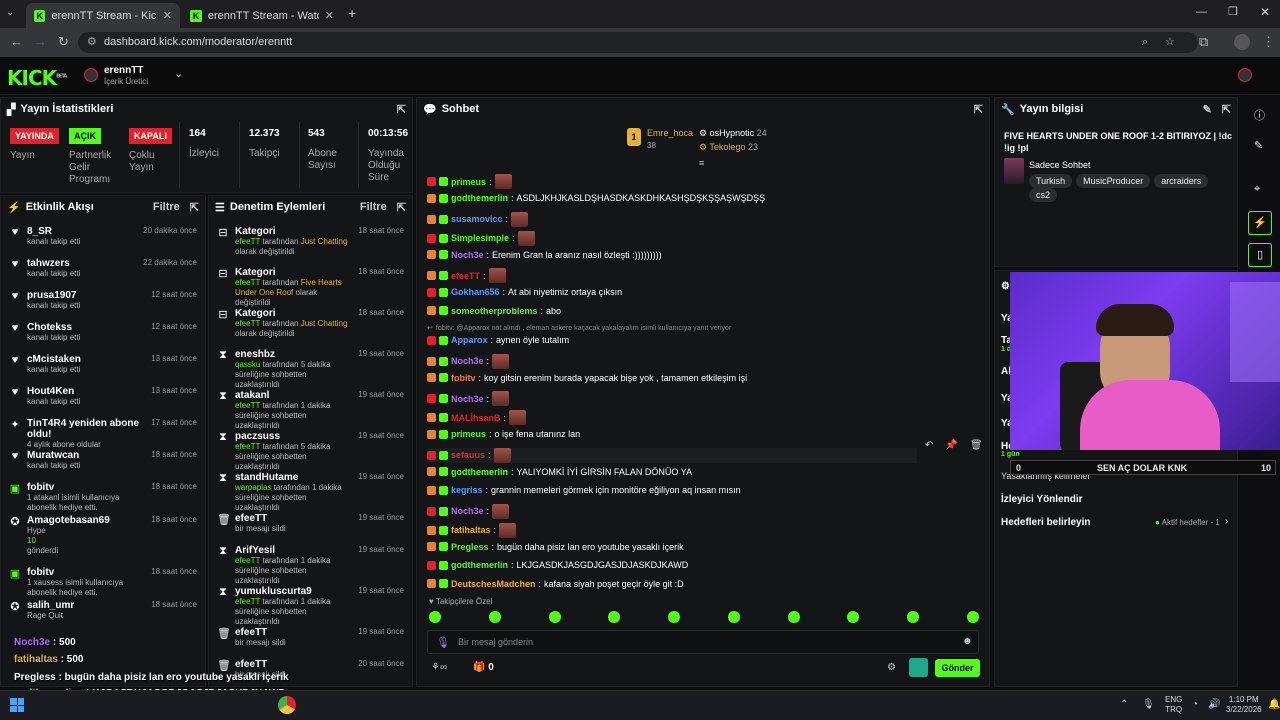 The width and height of the screenshot is (1280, 720). I want to click on chat-username: Pregless, so click(470, 547).